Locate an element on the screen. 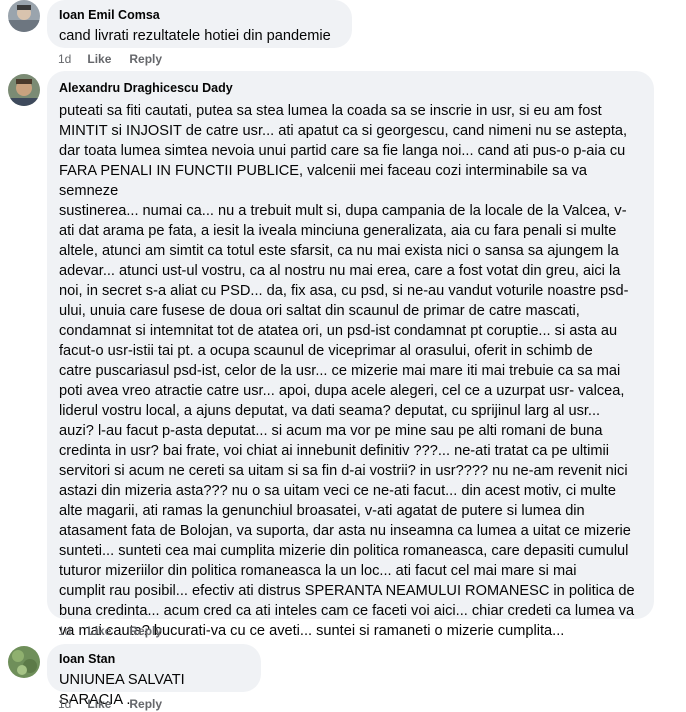 The height and width of the screenshot is (712, 686). comment-author: Alexandru Draghicescu Dady is located at coordinates (146, 88).